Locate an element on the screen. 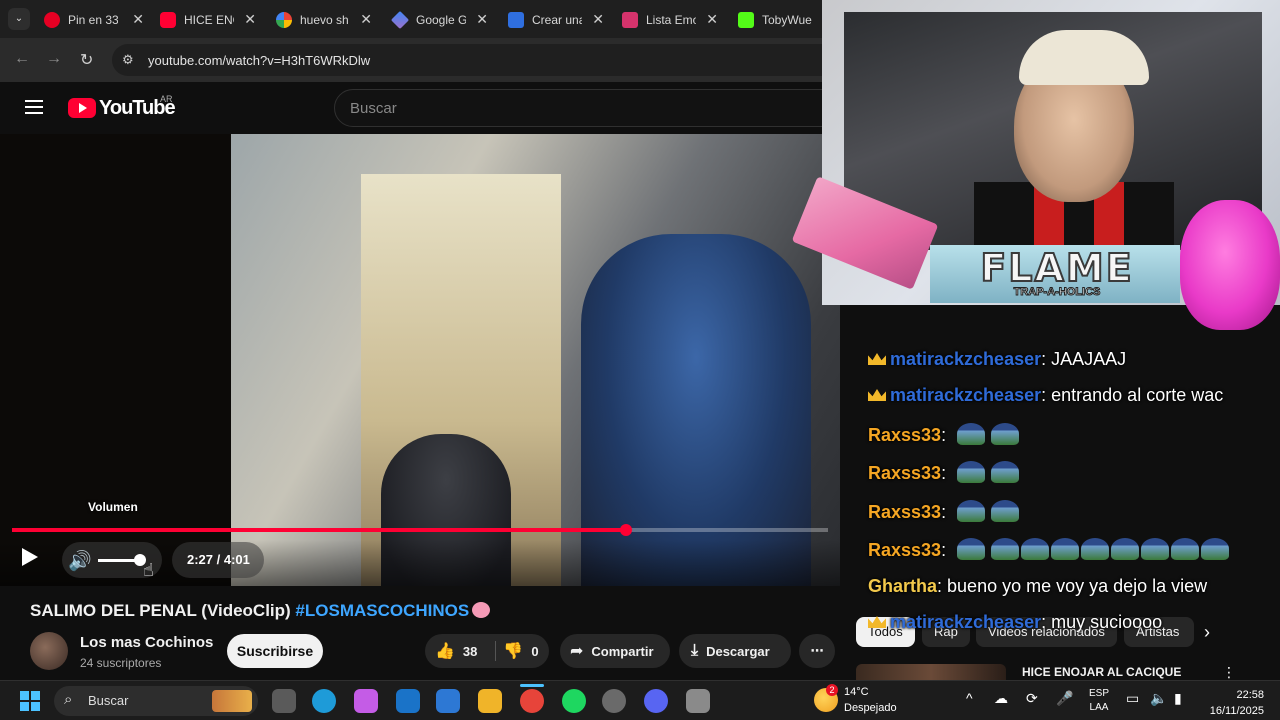 This screenshot has height=720, width=1280. tab-lista-emo: Lista Emo ✕ is located at coordinates (670, 20).